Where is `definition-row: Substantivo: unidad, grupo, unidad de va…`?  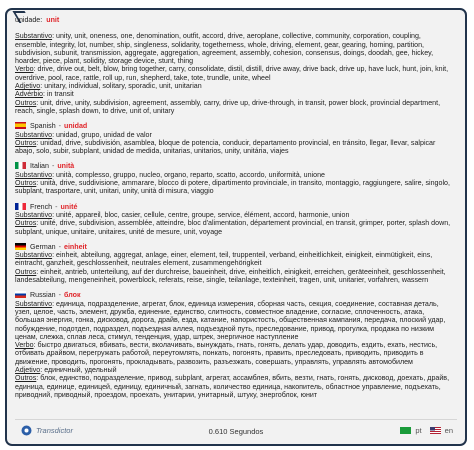
definition-row: Substantivo: unidad, grupo, unidad de va… is located at coordinates (83, 134).